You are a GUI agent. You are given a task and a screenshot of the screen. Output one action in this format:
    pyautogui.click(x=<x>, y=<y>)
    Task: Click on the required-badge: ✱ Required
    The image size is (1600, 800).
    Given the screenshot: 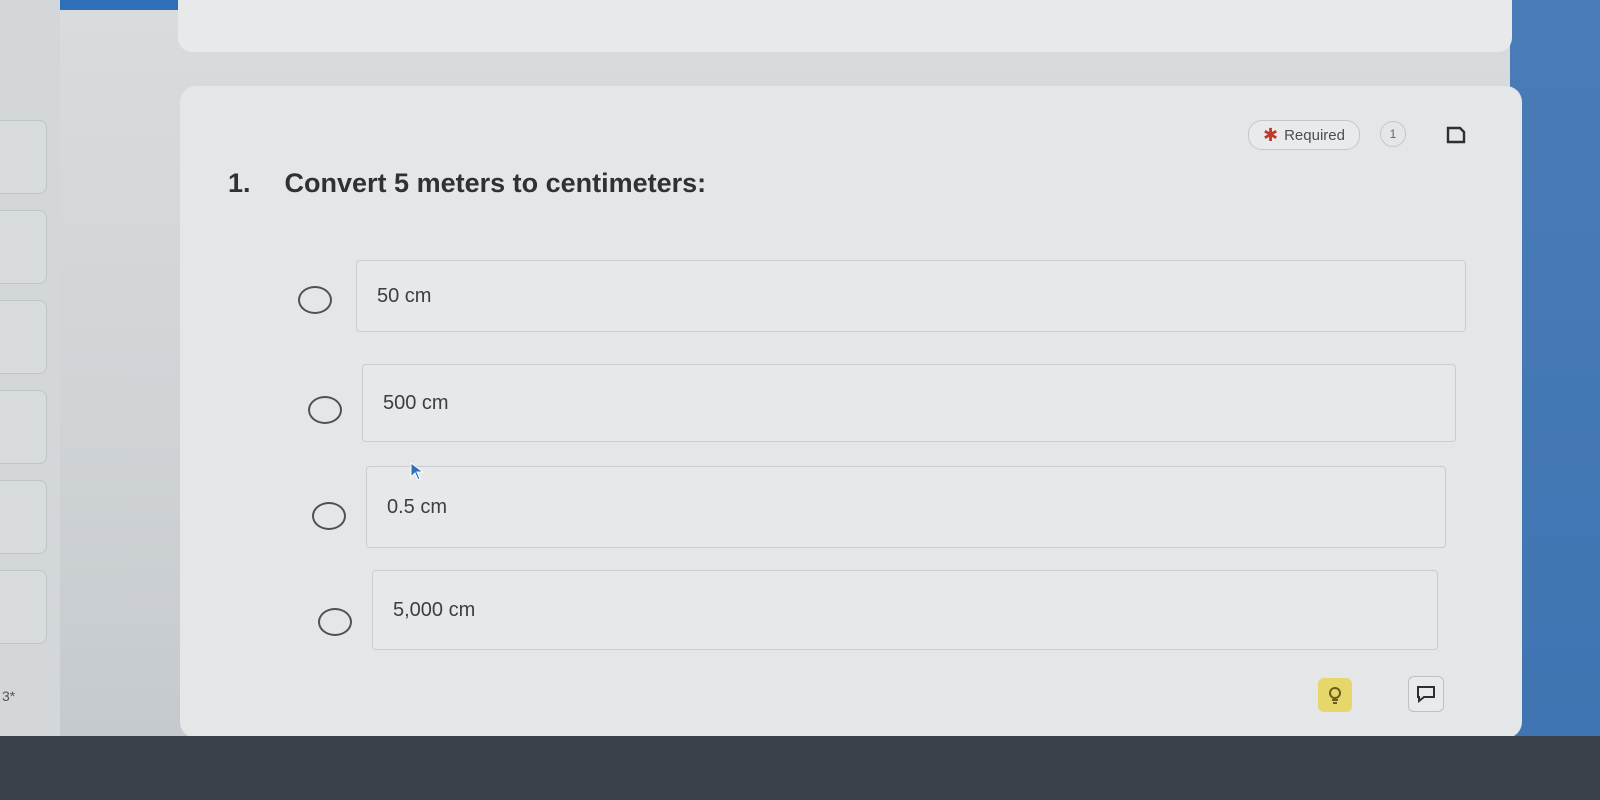 What is the action you would take?
    pyautogui.click(x=1304, y=135)
    